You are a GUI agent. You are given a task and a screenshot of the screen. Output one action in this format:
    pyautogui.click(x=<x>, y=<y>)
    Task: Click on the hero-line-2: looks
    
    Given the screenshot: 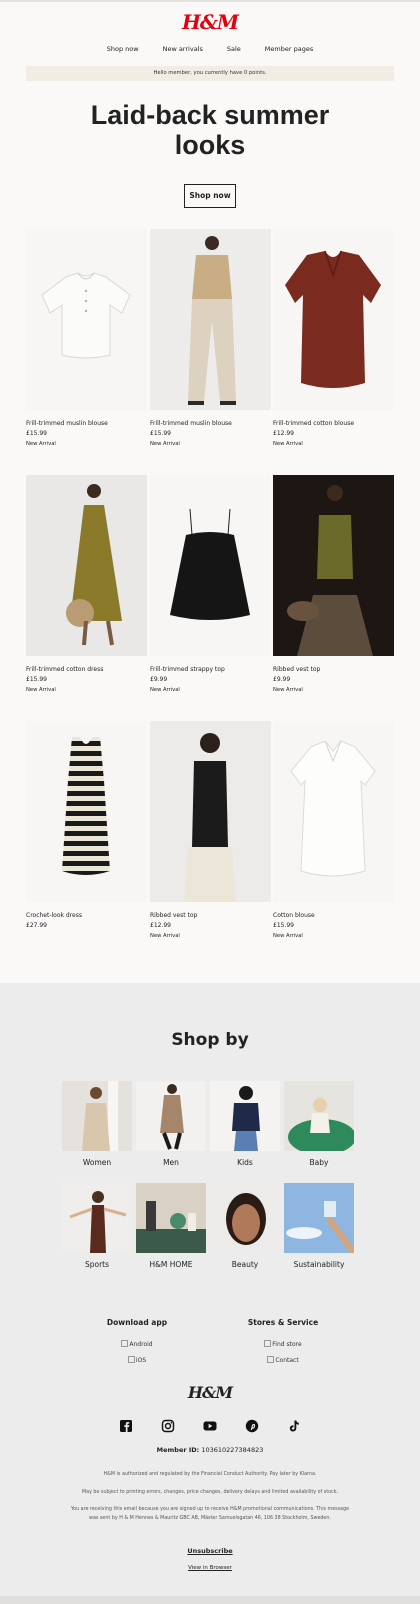 What is the action you would take?
    pyautogui.click(x=210, y=145)
    